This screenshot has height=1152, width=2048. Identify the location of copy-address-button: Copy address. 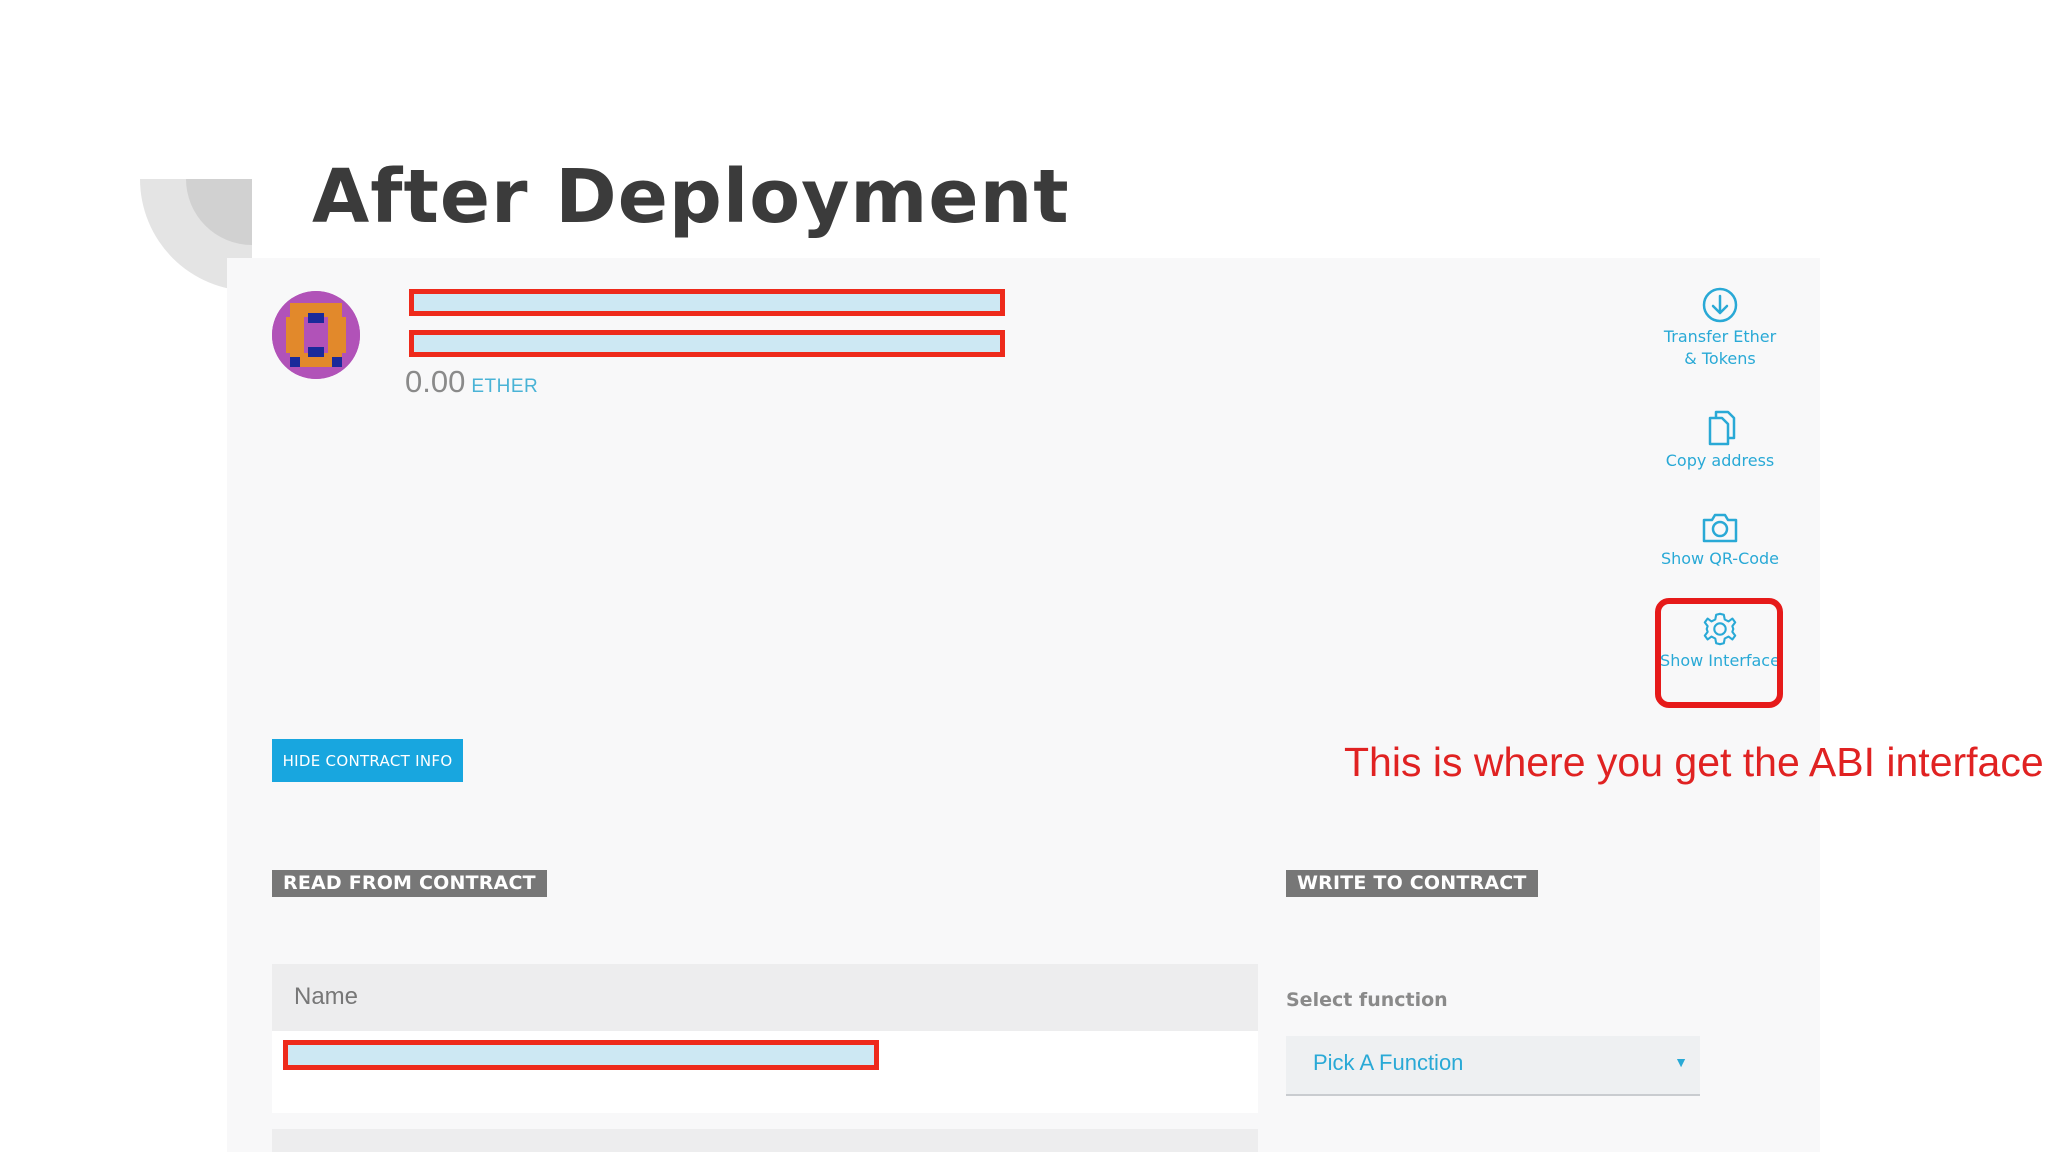
(1720, 440).